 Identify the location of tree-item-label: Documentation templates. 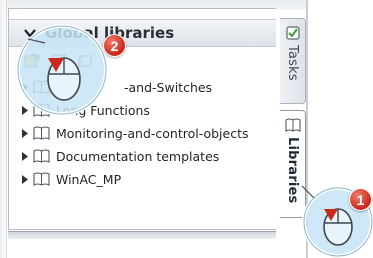
(138, 156).